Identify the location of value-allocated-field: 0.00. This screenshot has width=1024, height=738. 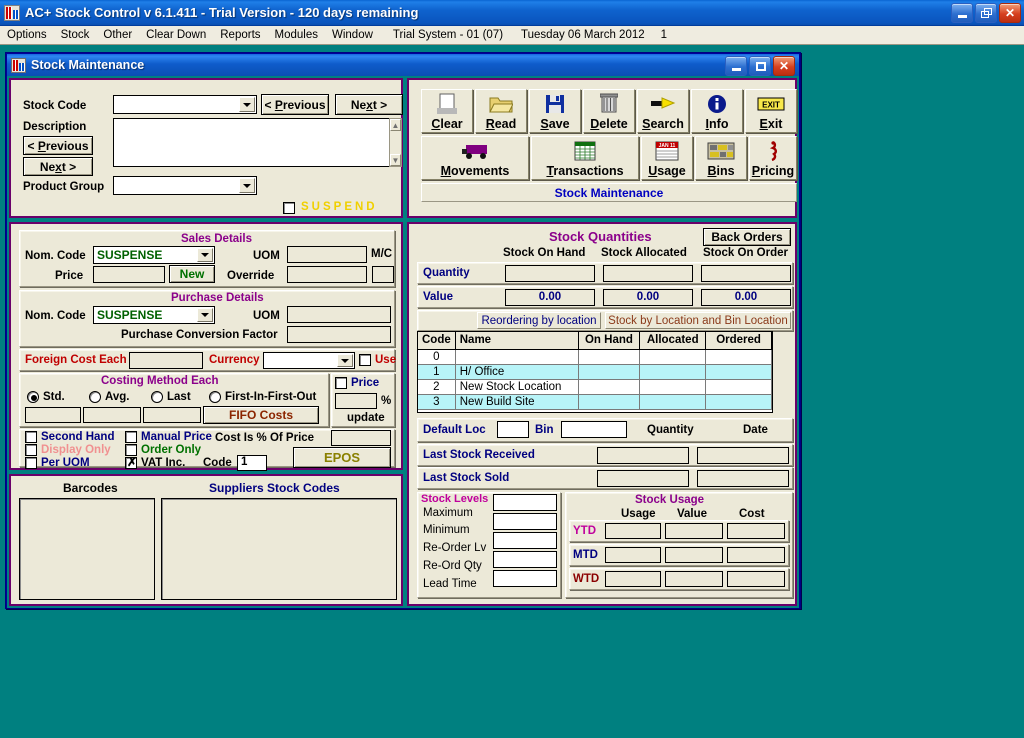
(648, 297).